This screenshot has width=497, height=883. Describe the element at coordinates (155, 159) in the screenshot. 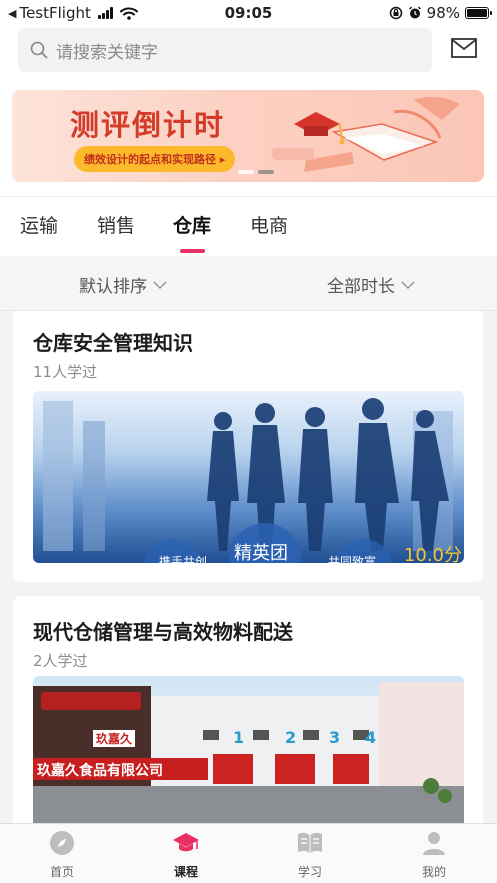

I see `banner-subtitle-pill: 绩效设计的起点和实现路径 ▸` at that location.